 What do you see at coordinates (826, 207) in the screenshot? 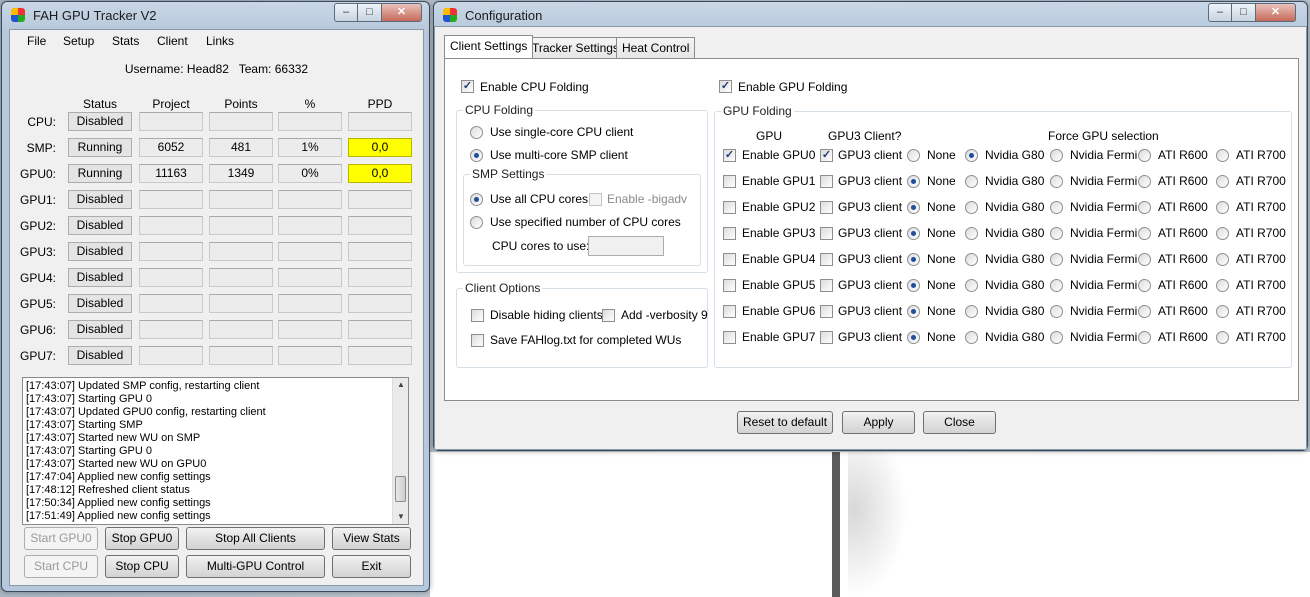
I see `gpu2-gpu3-checkbox` at bounding box center [826, 207].